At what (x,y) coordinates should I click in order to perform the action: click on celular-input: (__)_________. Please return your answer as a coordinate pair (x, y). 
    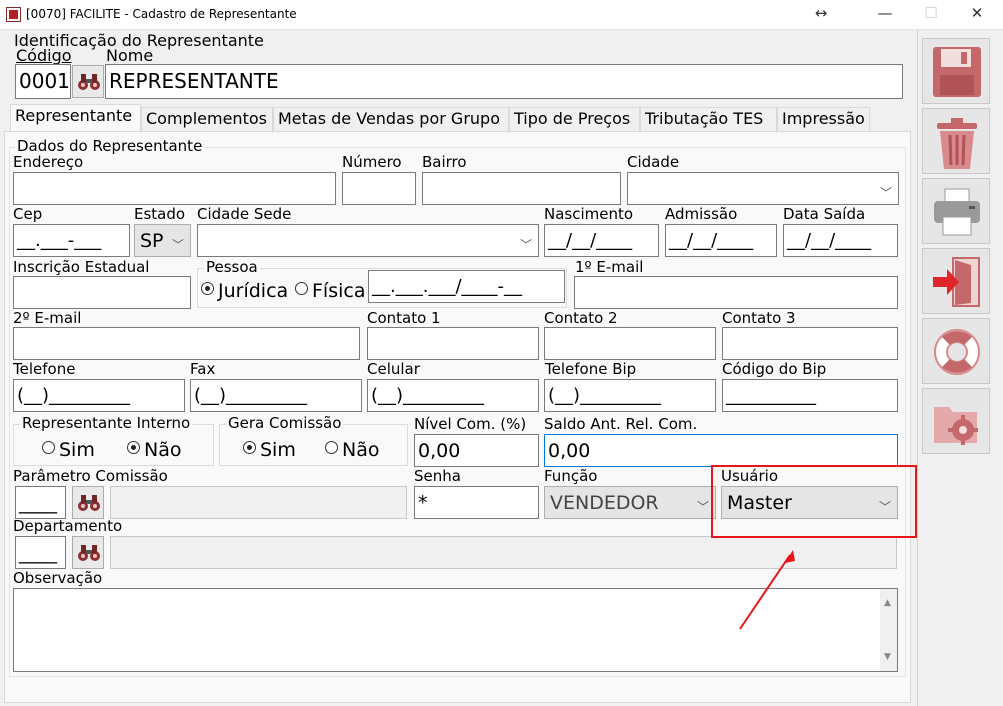
    Looking at the image, I should click on (453, 395).